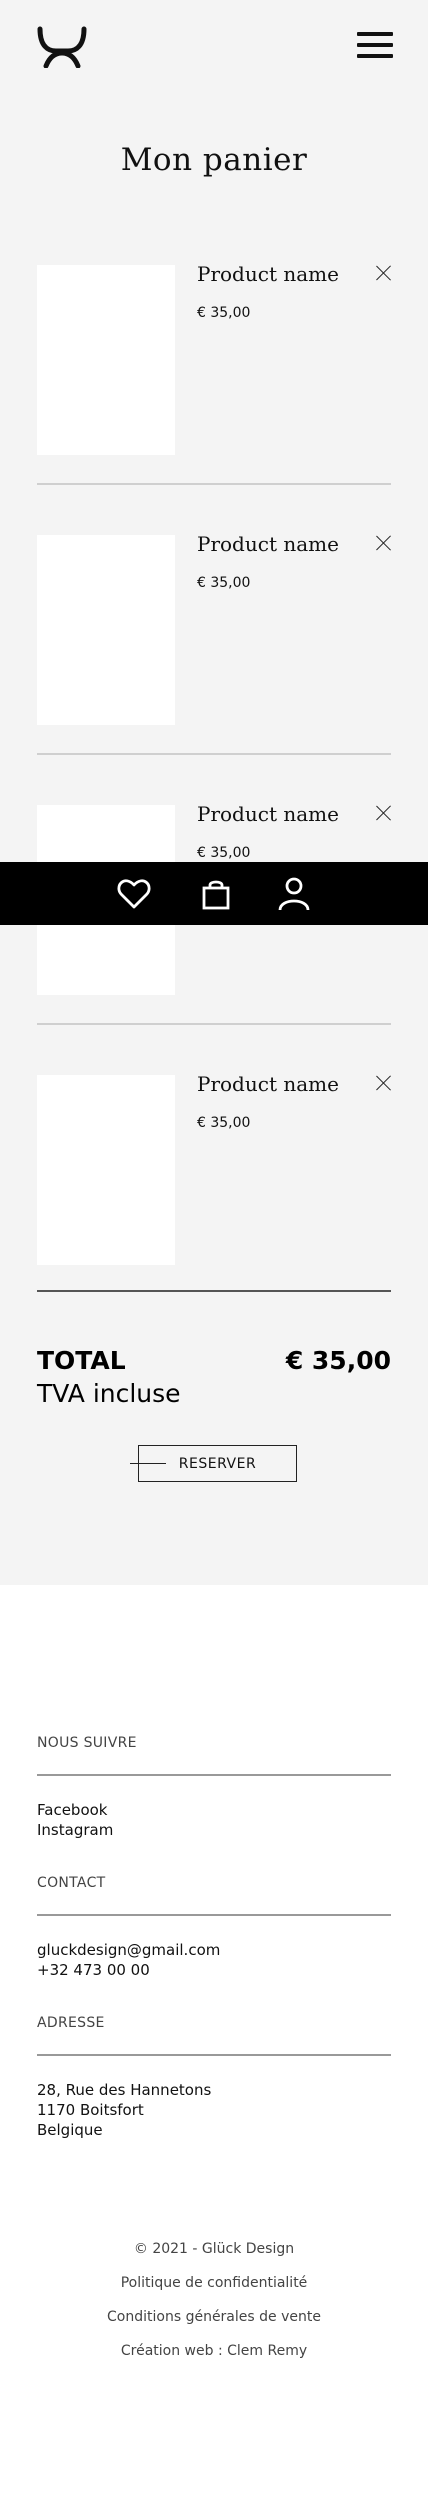 The image size is (428, 2510). I want to click on facebook-link: Facebook, so click(72, 1810).